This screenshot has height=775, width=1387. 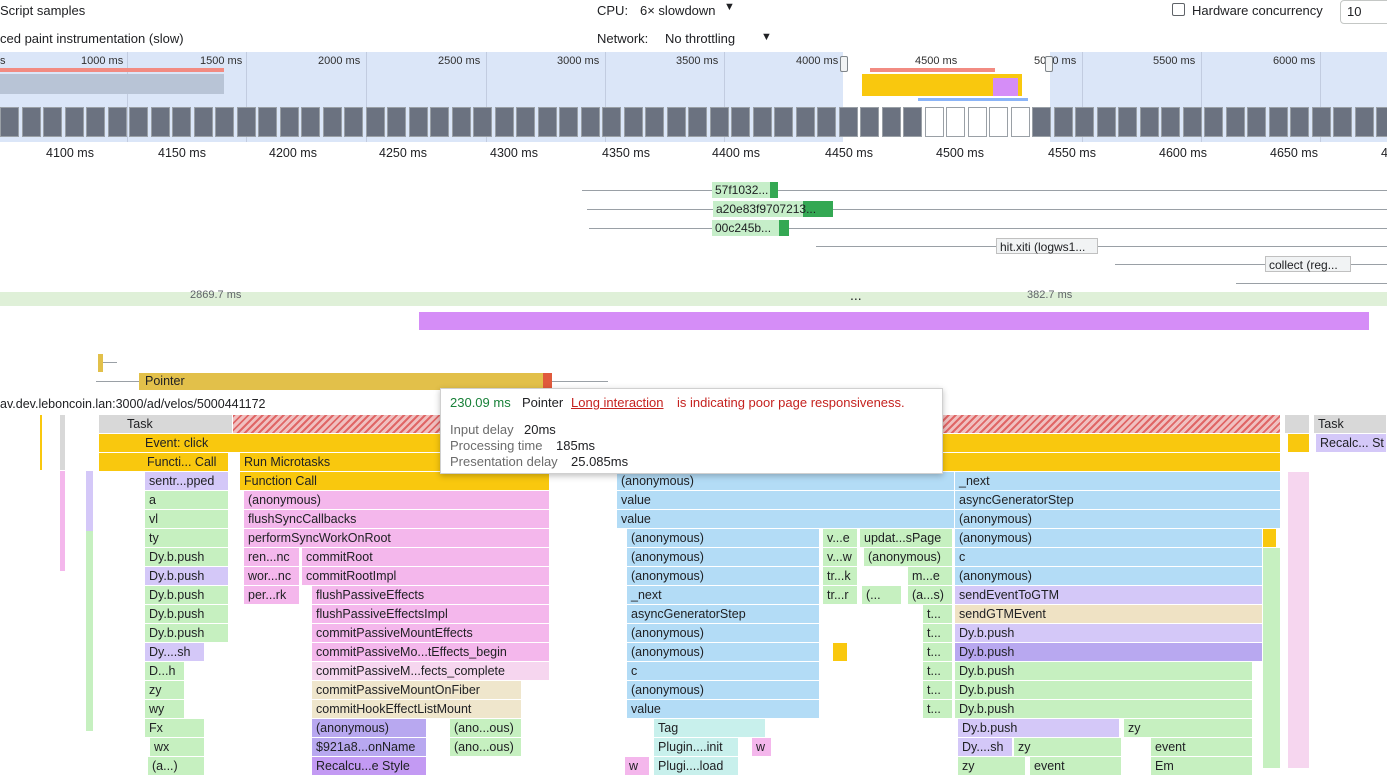 I want to click on flame-entry: sentr...pped, so click(x=187, y=481).